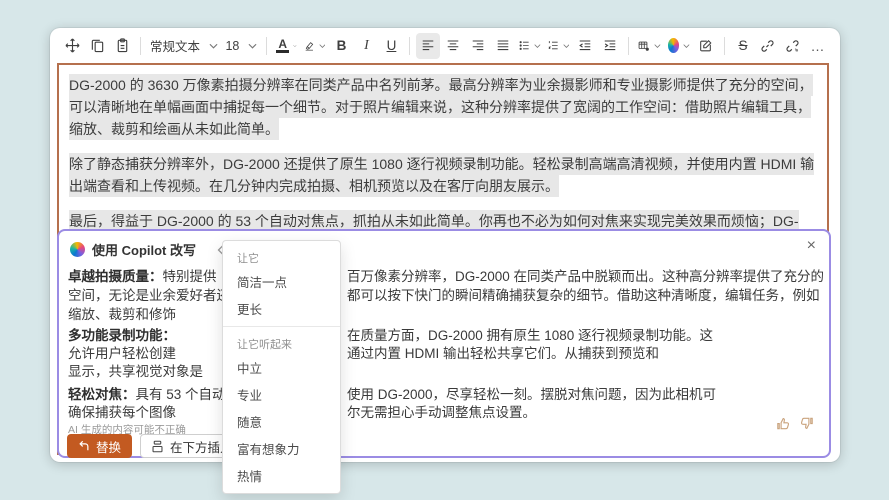  What do you see at coordinates (281, 281) in the screenshot?
I see `menu-item-more-concise: 简洁一点` at bounding box center [281, 281].